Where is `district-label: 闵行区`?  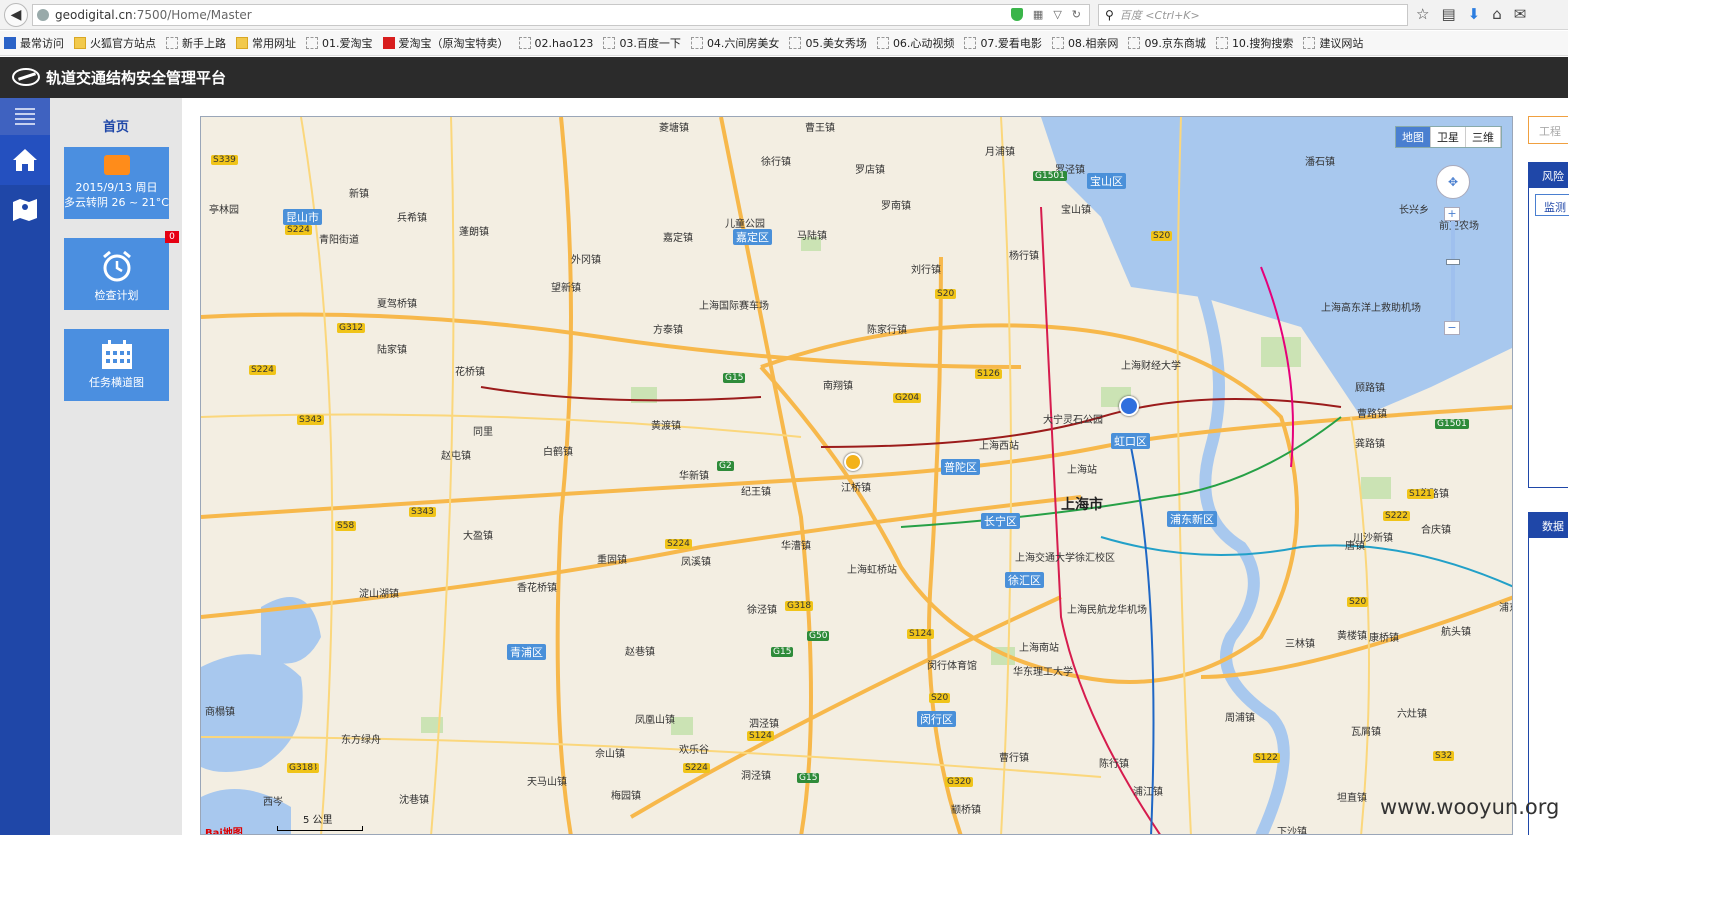
district-label: 闵行区 is located at coordinates (936, 719).